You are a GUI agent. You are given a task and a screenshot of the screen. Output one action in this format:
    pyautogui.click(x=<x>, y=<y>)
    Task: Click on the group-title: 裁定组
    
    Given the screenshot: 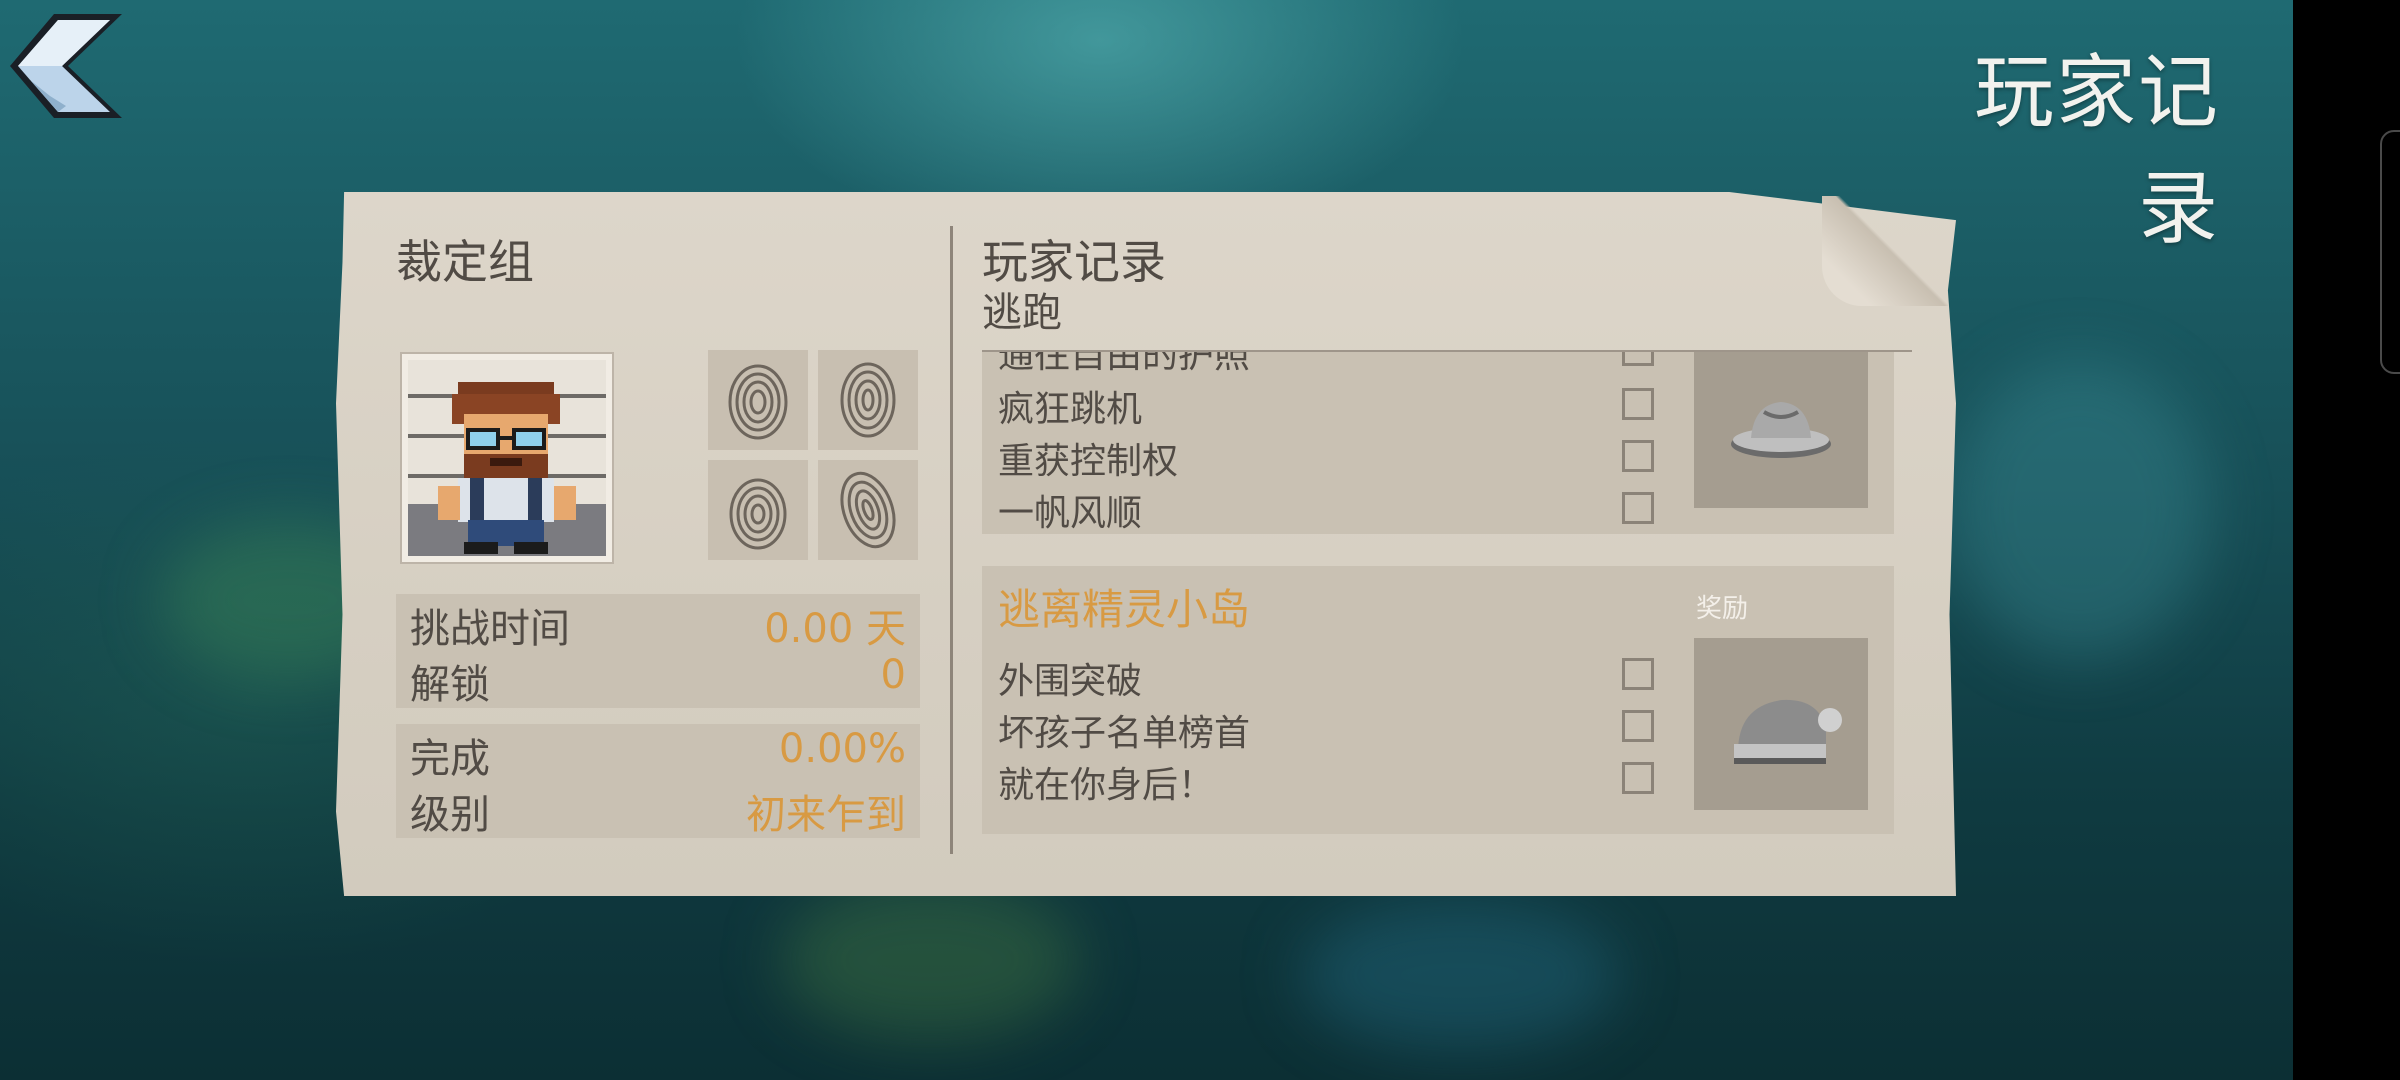 What is the action you would take?
    pyautogui.click(x=465, y=262)
    